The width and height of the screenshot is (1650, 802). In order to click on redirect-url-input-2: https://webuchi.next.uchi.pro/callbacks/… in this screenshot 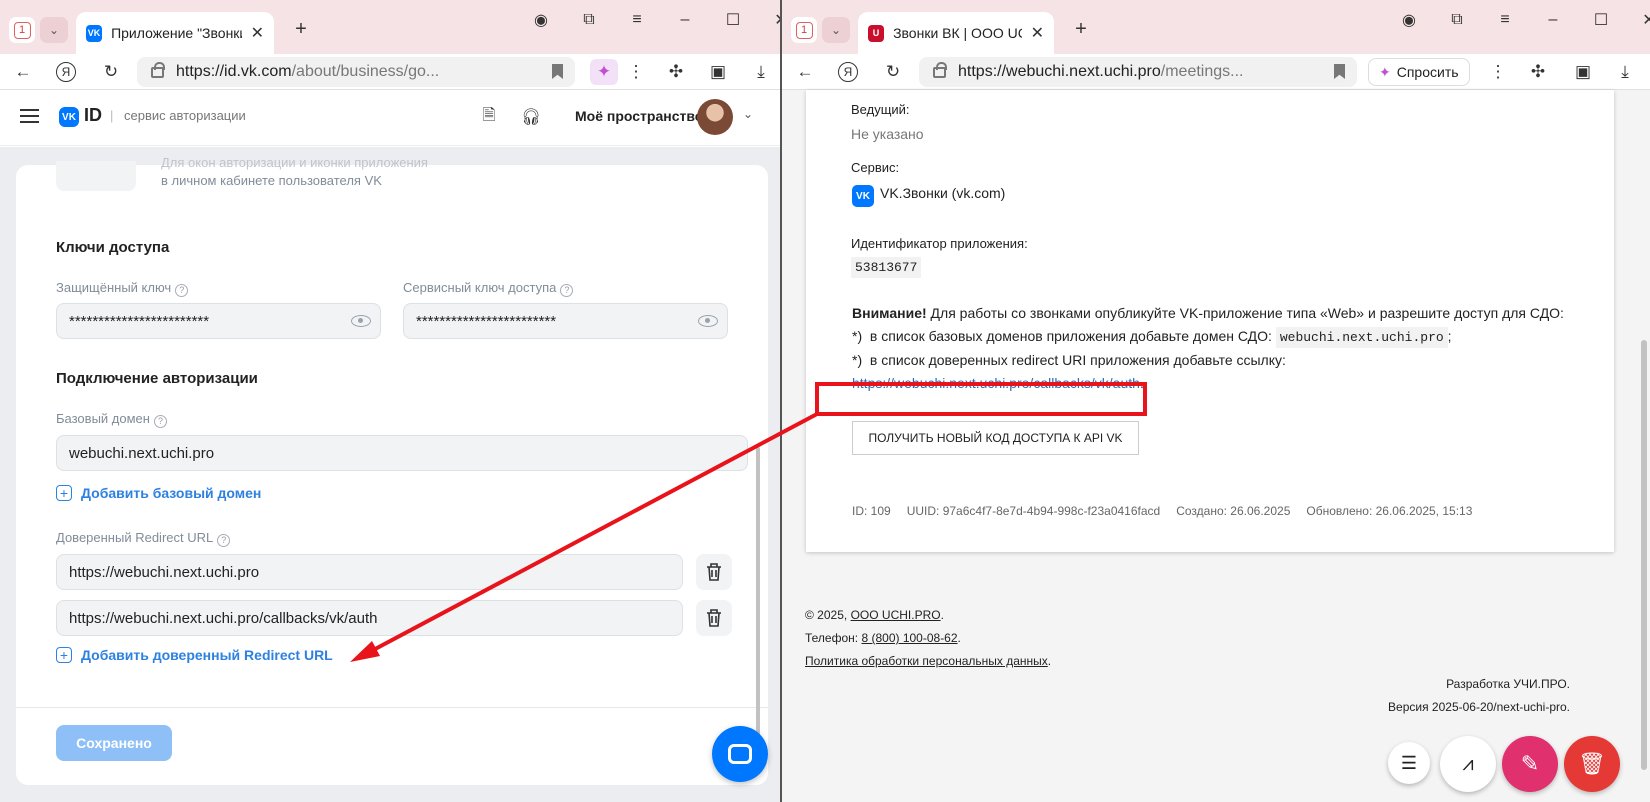, I will do `click(369, 618)`.